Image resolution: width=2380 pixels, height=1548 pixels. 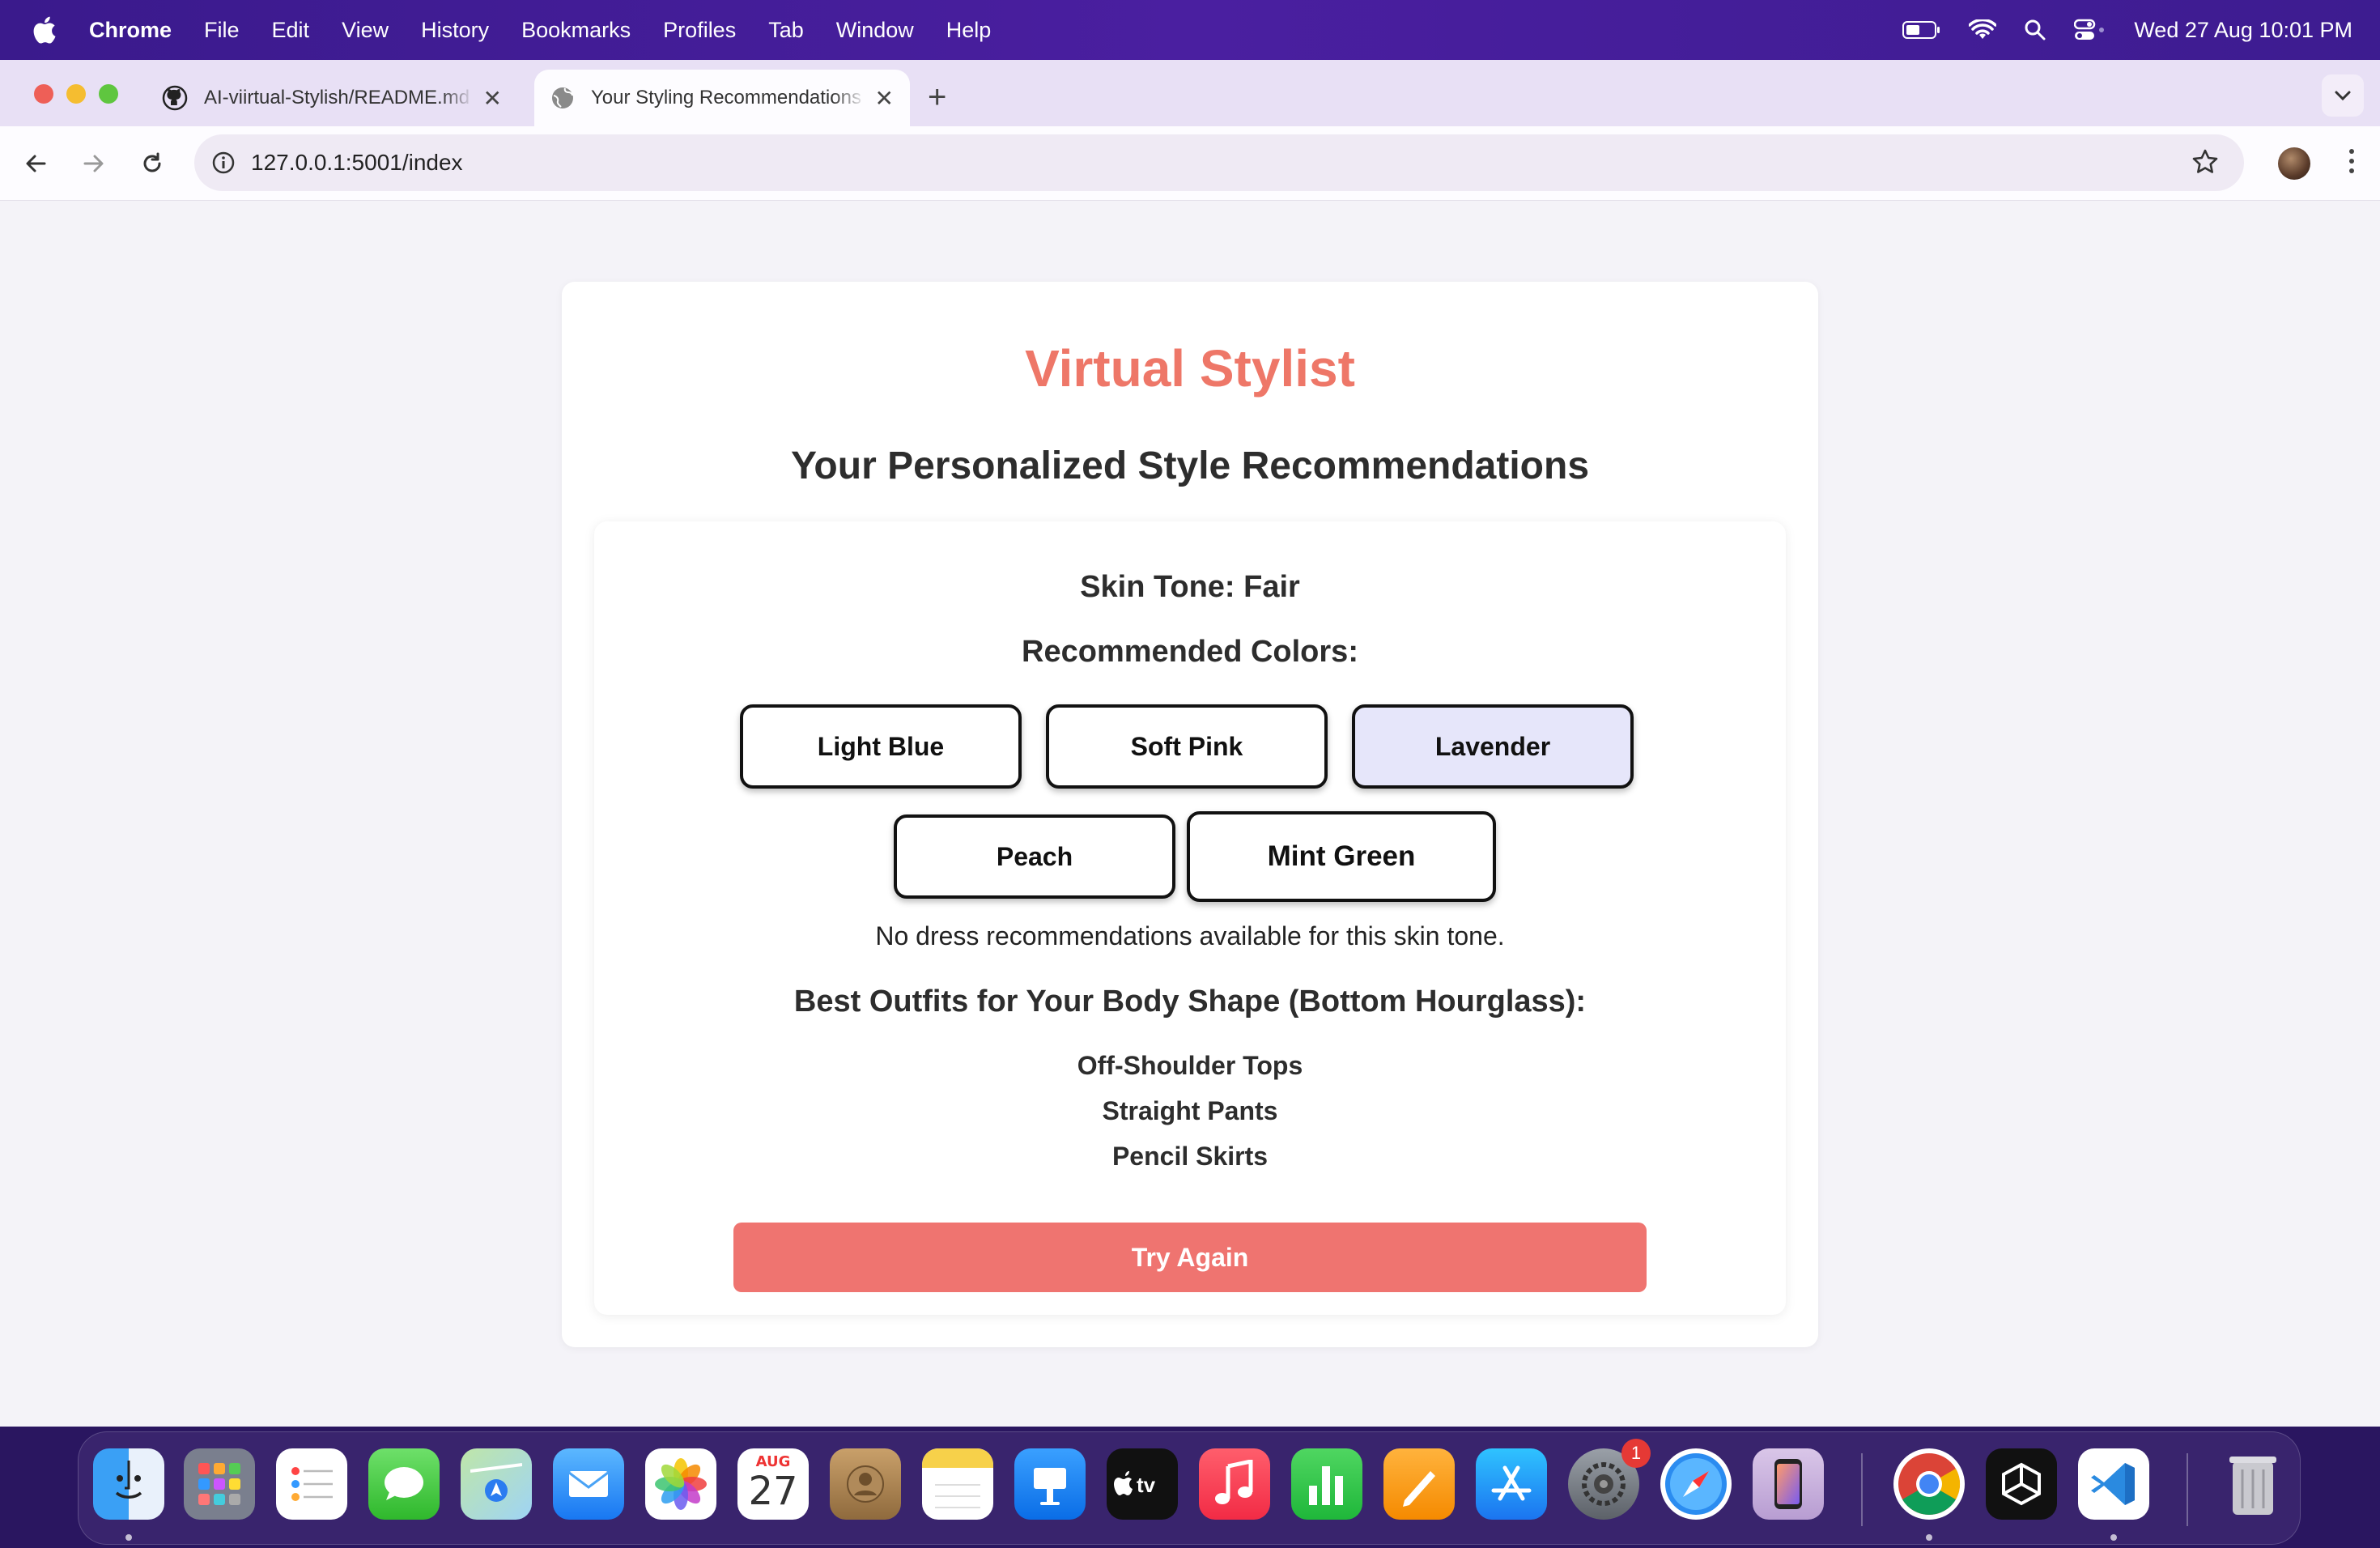 What do you see at coordinates (866, 1484) in the screenshot?
I see `contacts-icon` at bounding box center [866, 1484].